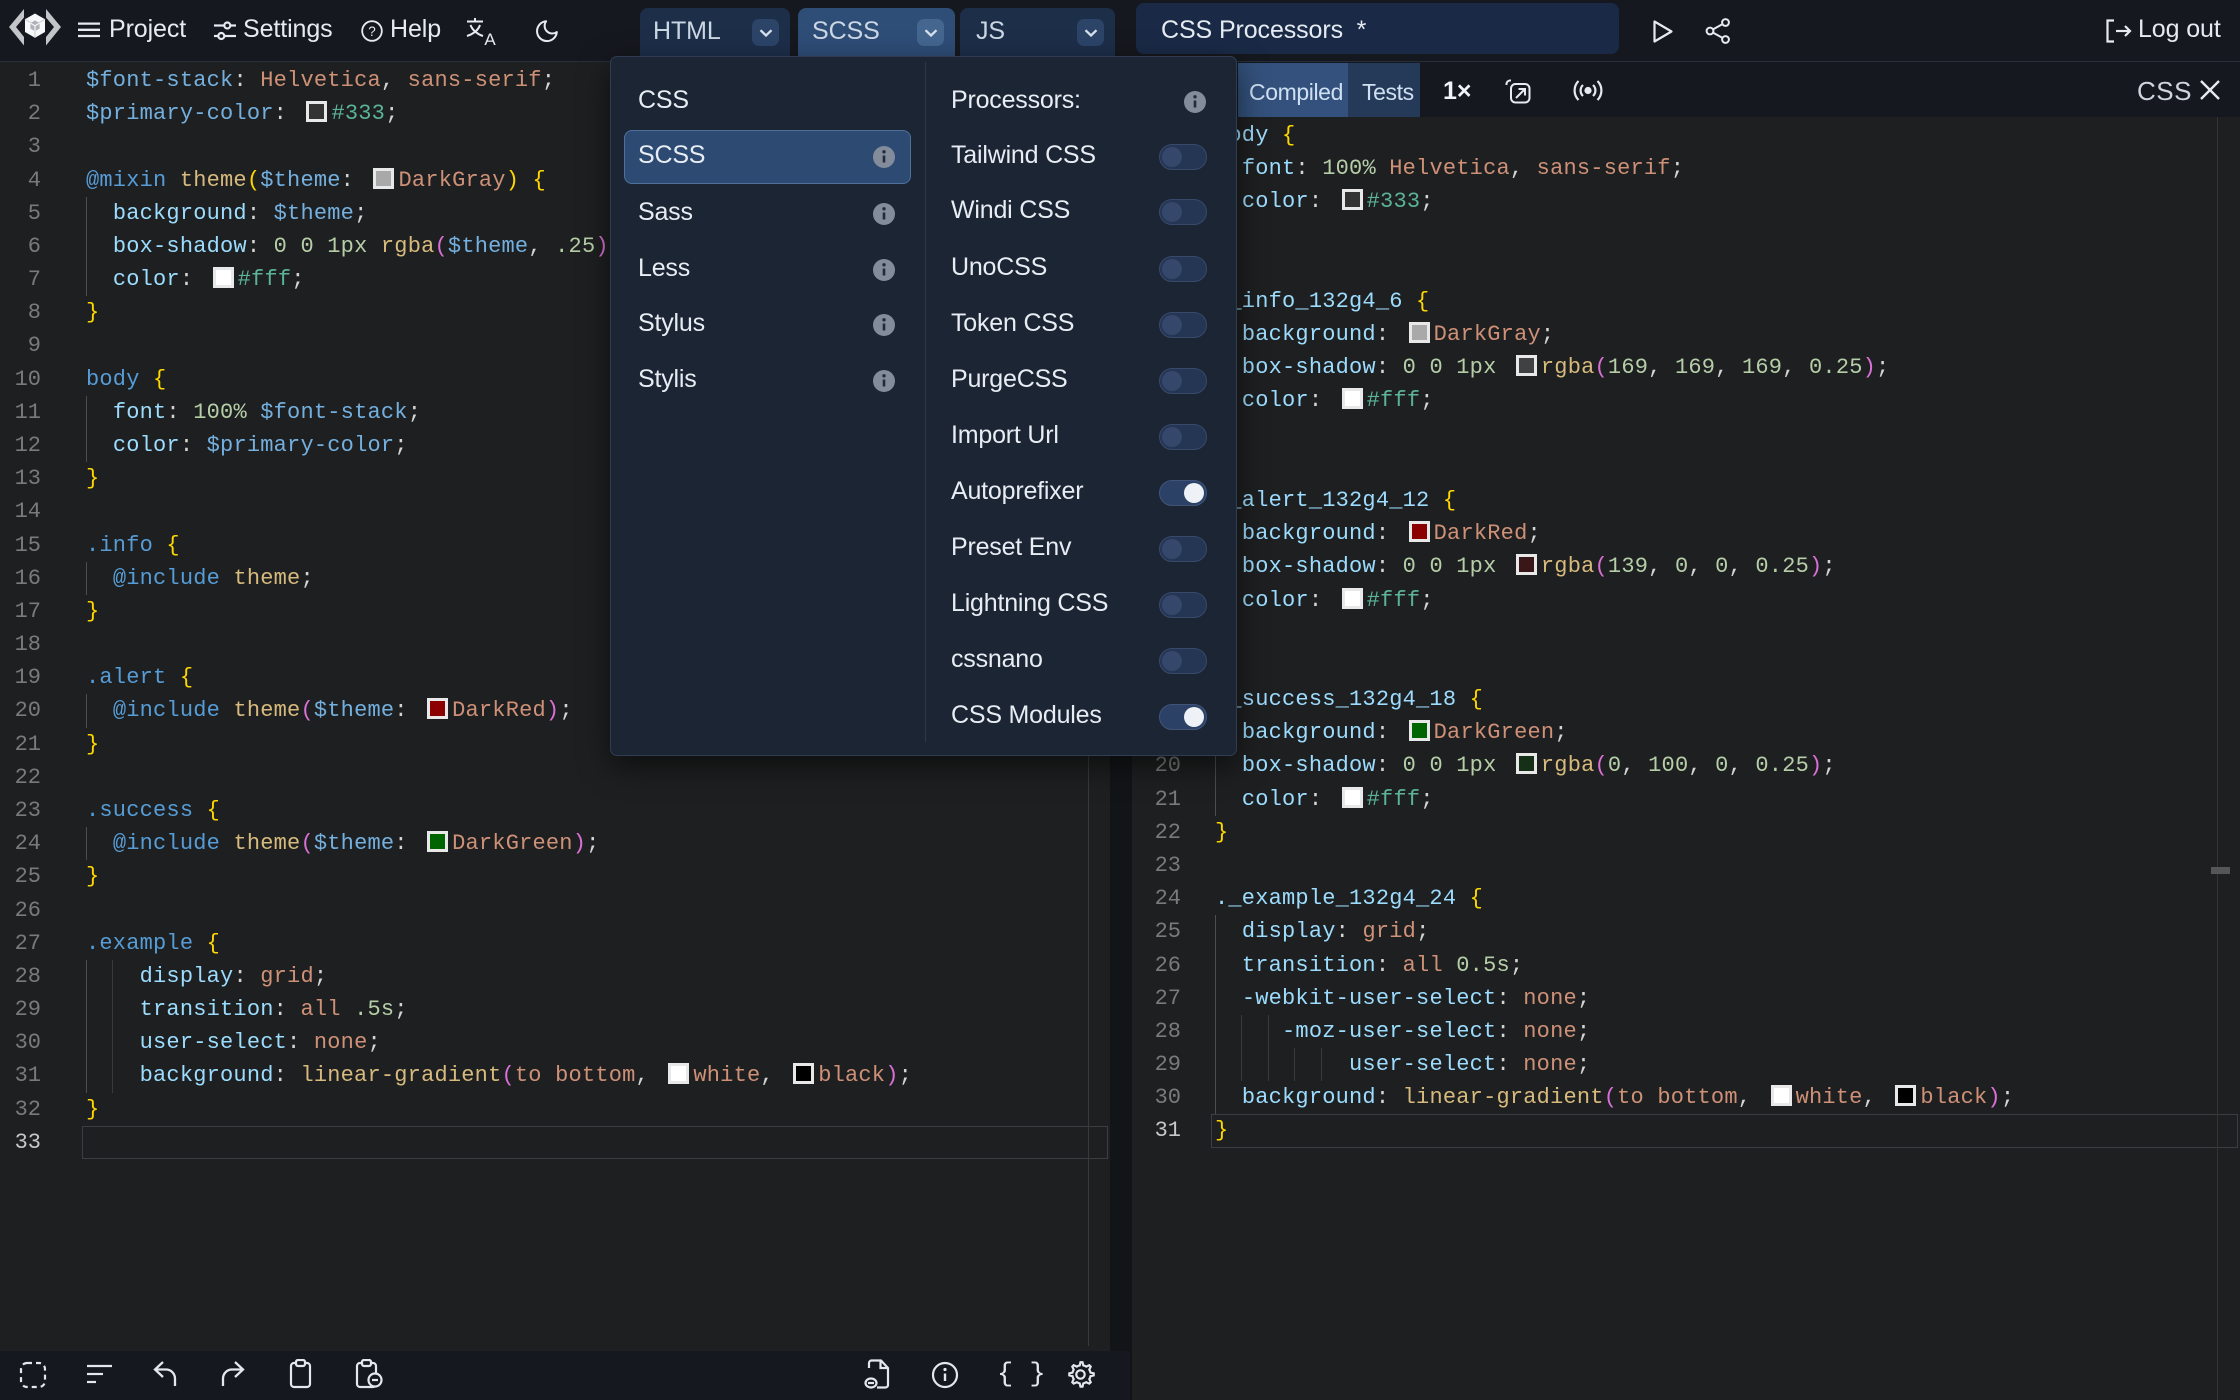 The image size is (2240, 1400). I want to click on svg-text: A, so click(490, 38).